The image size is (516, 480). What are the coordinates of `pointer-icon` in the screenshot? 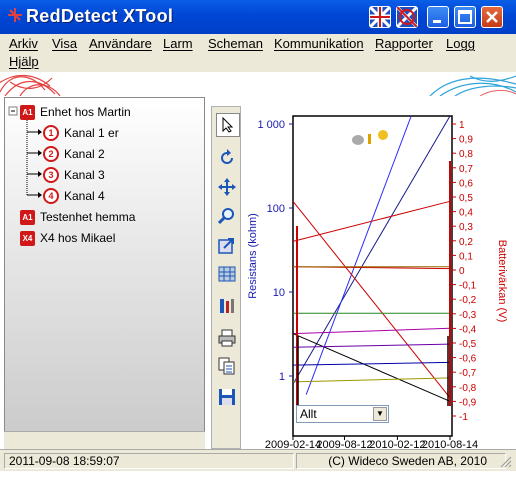 It's located at (228, 125).